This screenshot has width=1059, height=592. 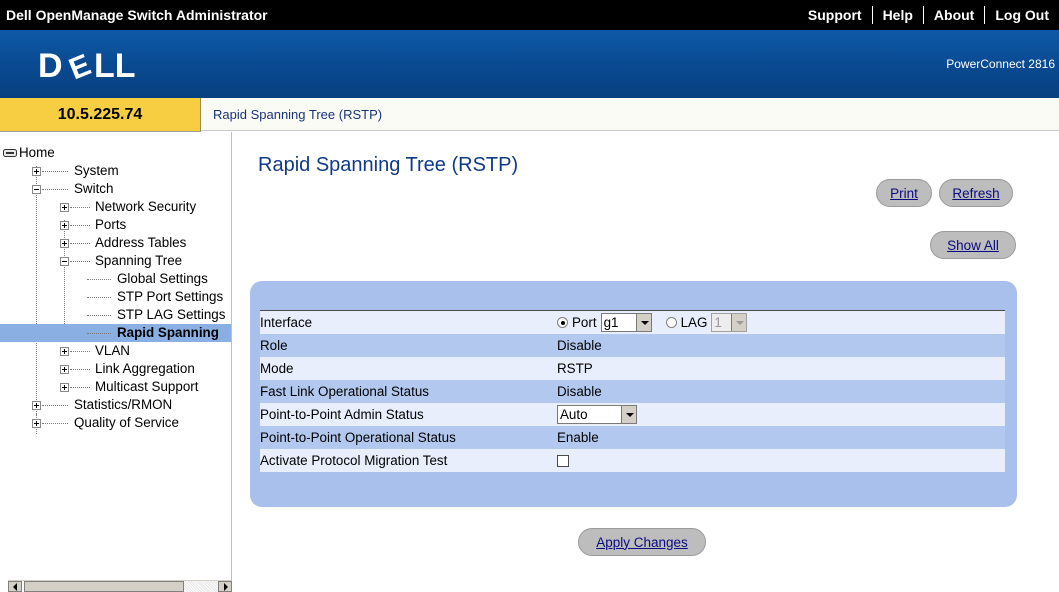 What do you see at coordinates (37, 152) in the screenshot?
I see `tree-label: Home` at bounding box center [37, 152].